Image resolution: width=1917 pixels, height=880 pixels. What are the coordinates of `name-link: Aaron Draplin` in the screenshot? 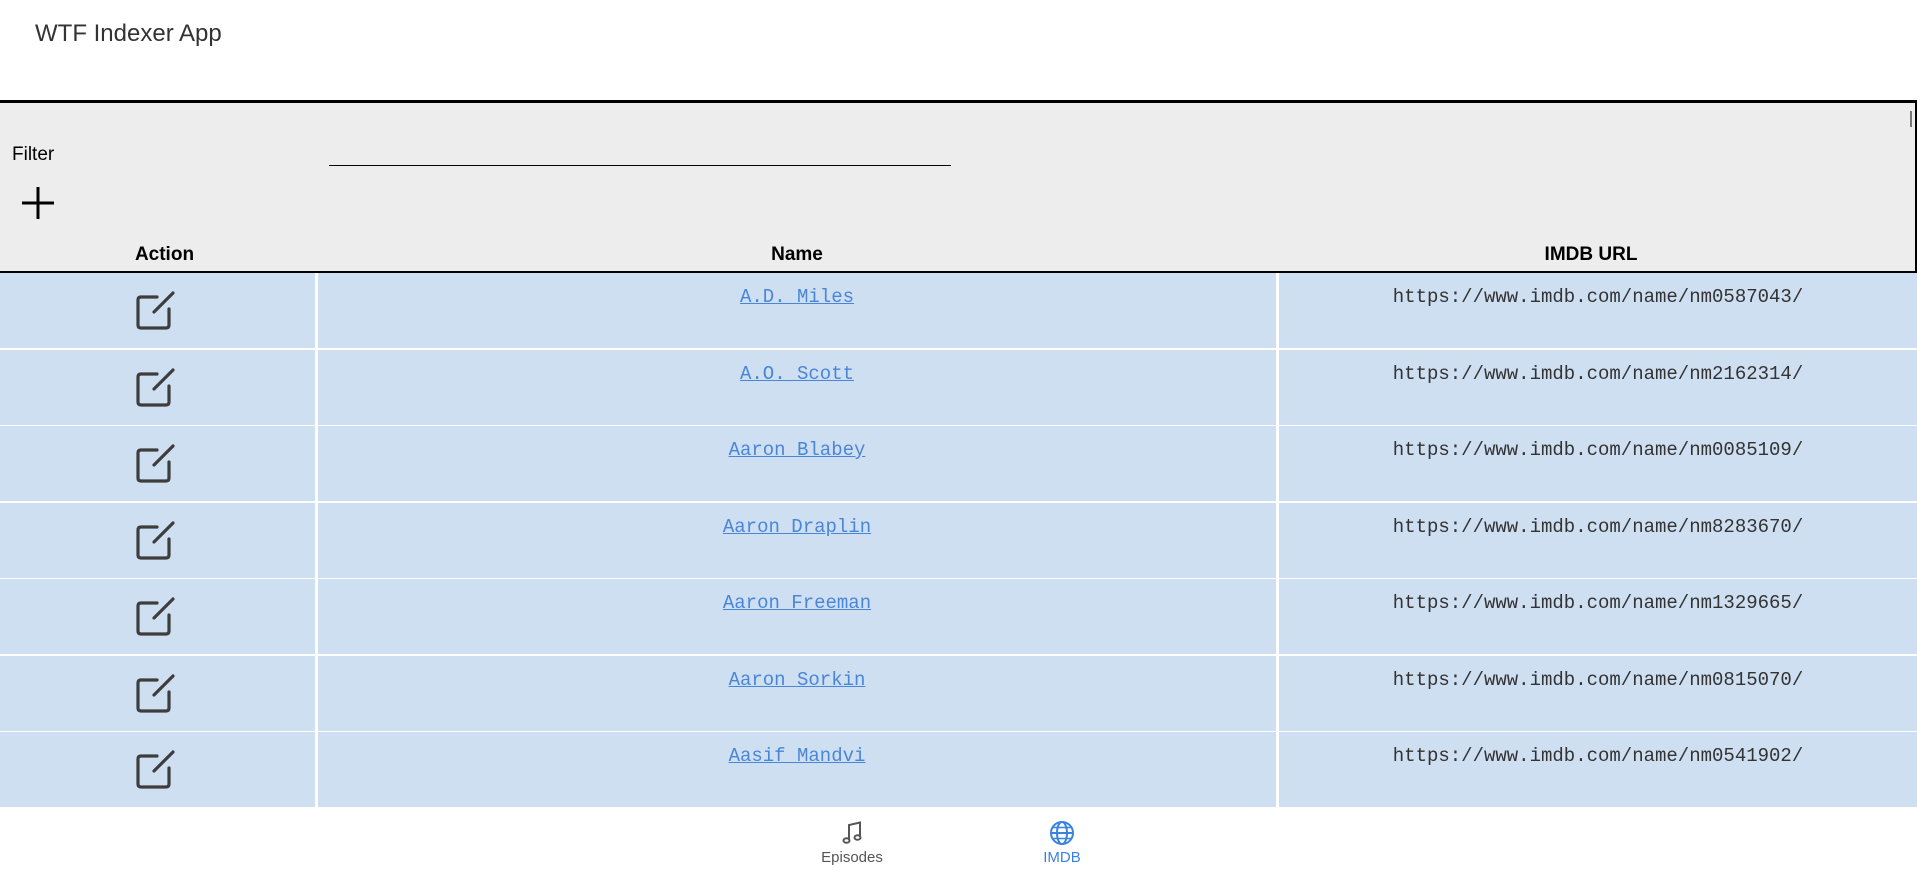 It's located at (797, 527).